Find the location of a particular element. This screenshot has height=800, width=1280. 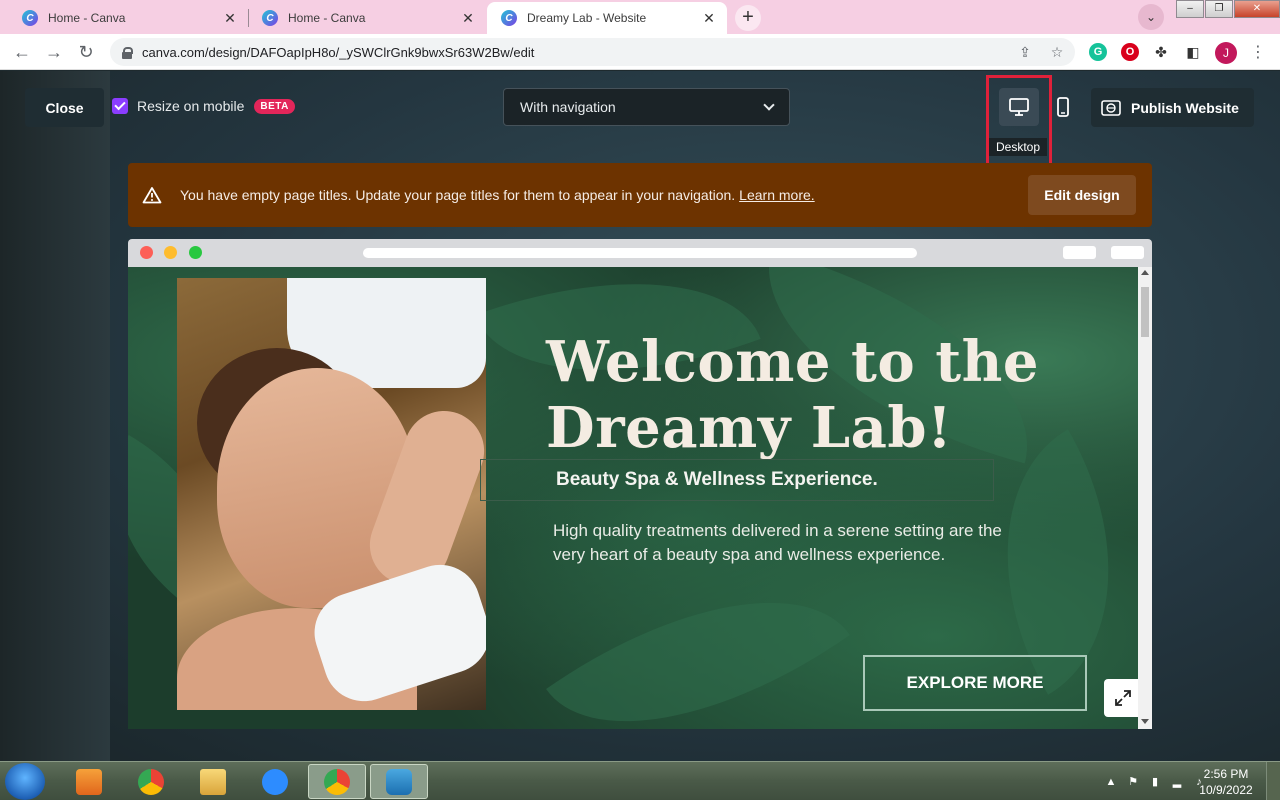

opera-extension-icon: O is located at coordinates (1130, 52).